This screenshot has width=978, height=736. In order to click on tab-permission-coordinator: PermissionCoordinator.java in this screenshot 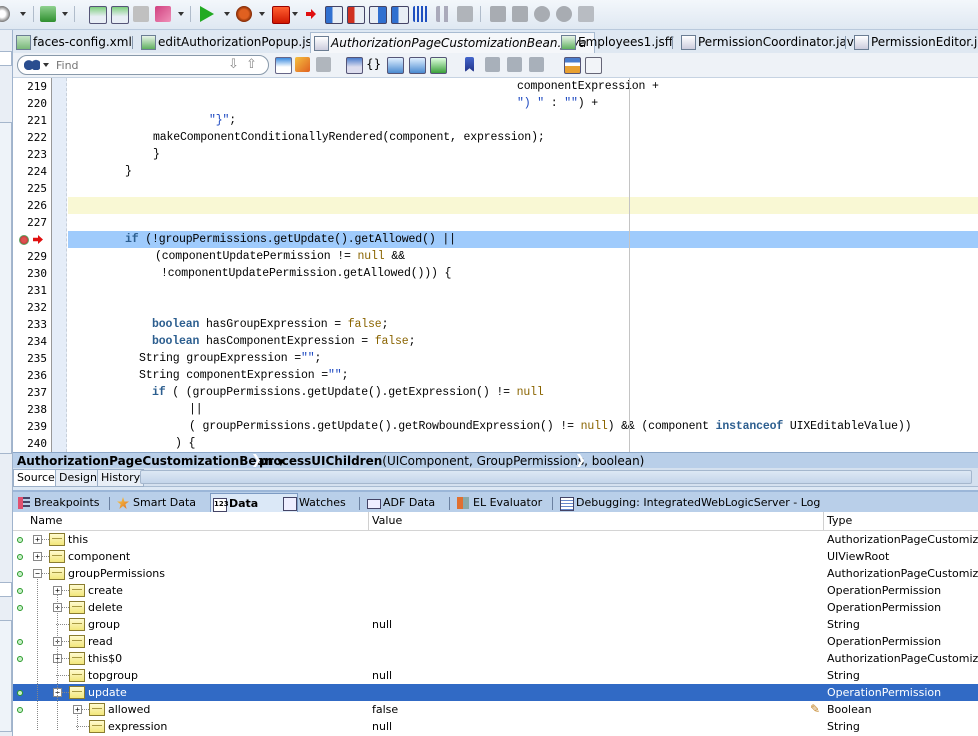, I will do `click(767, 42)`.